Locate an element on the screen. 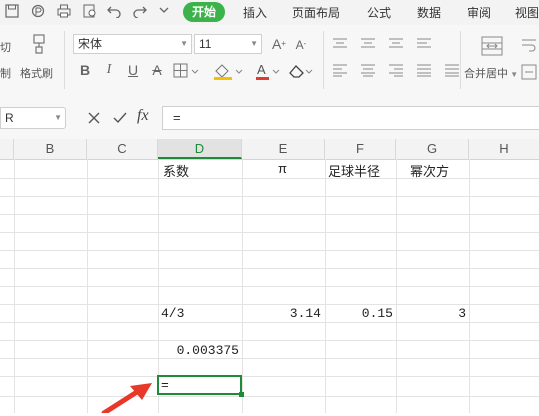  cut-button: 切 is located at coordinates (5, 47).